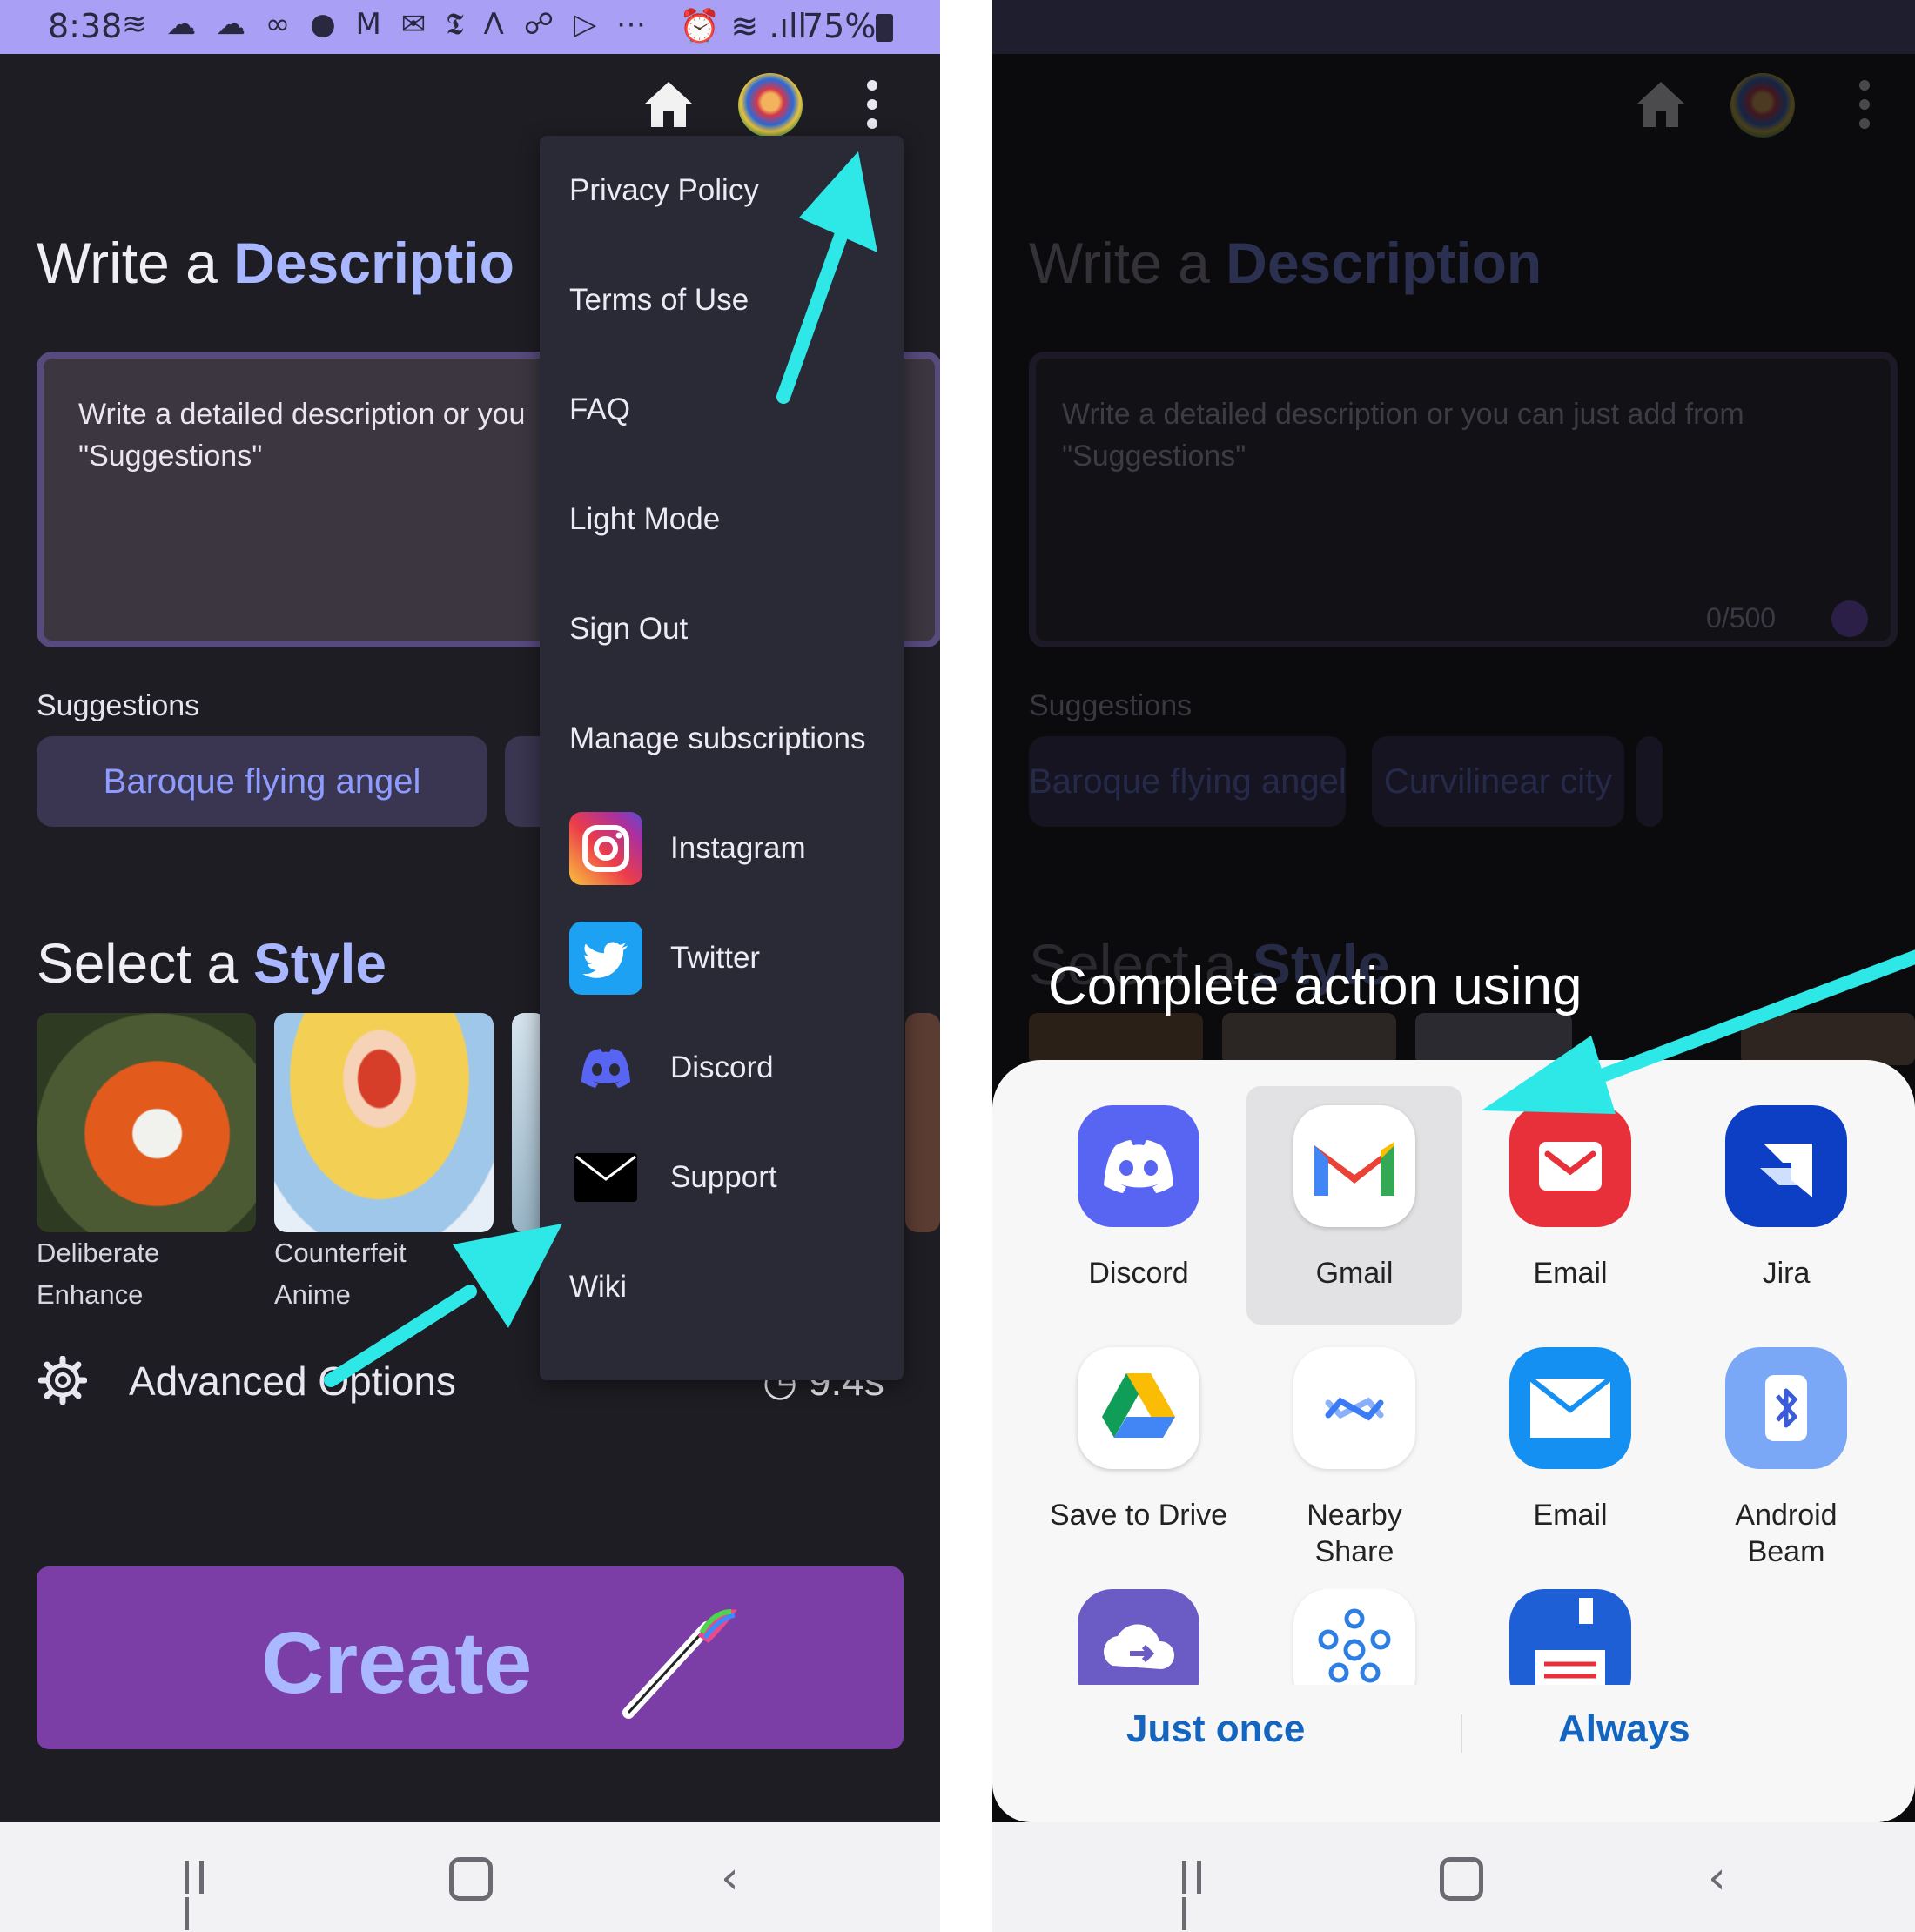 This screenshot has height=1932, width=1915. What do you see at coordinates (884, 28) in the screenshot?
I see `battery-icon` at bounding box center [884, 28].